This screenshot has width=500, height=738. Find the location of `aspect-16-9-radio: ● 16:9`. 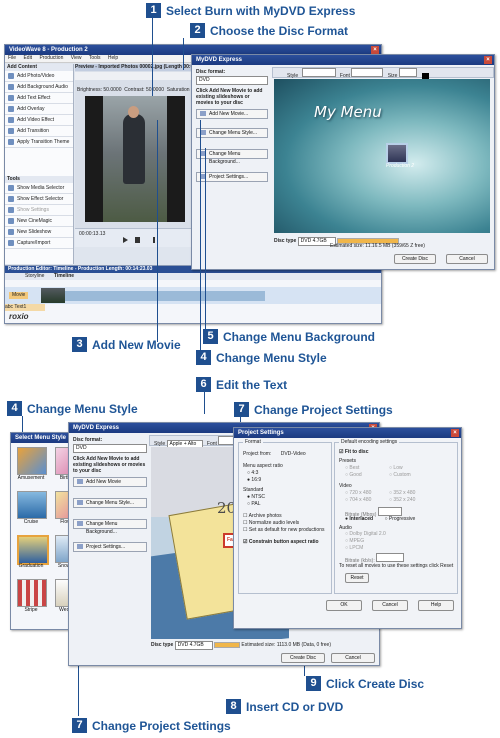

aspect-16-9-radio: ● 16:9 is located at coordinates (254, 480).